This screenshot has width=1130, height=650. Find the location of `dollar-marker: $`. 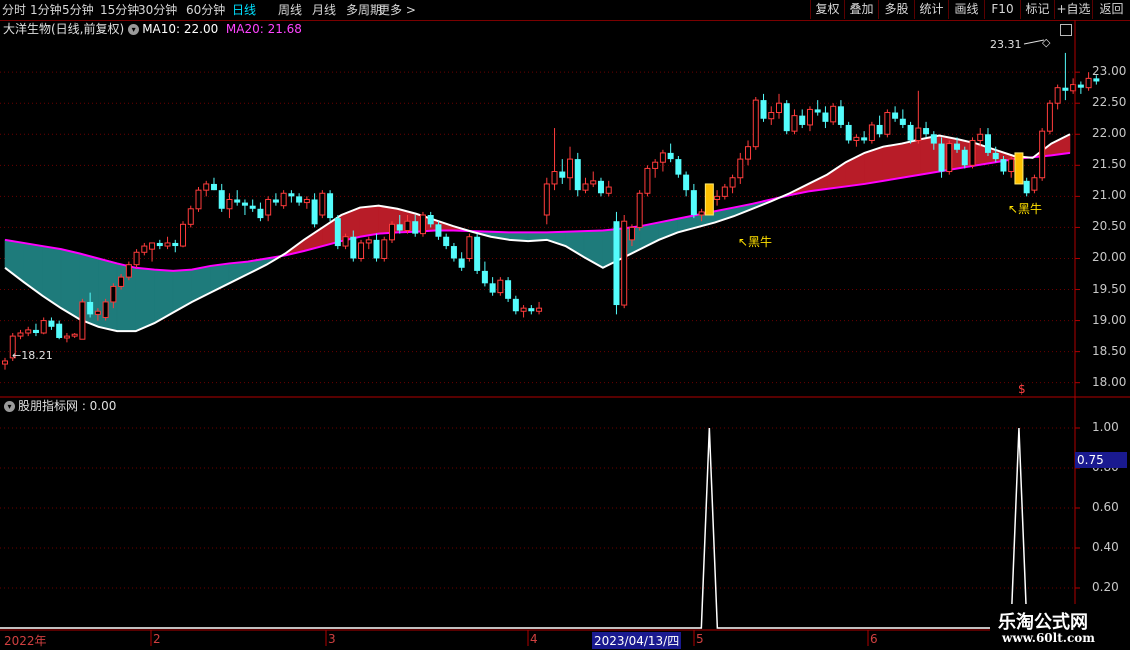

dollar-marker: $ is located at coordinates (1022, 389).